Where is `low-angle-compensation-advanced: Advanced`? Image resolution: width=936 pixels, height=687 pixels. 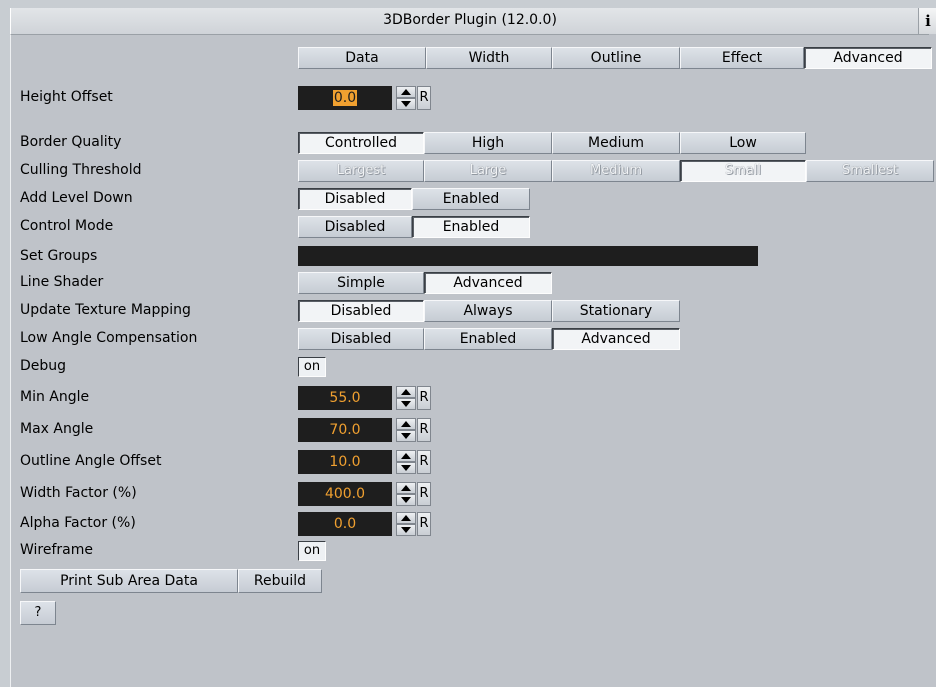
low-angle-compensation-advanced: Advanced is located at coordinates (616, 339).